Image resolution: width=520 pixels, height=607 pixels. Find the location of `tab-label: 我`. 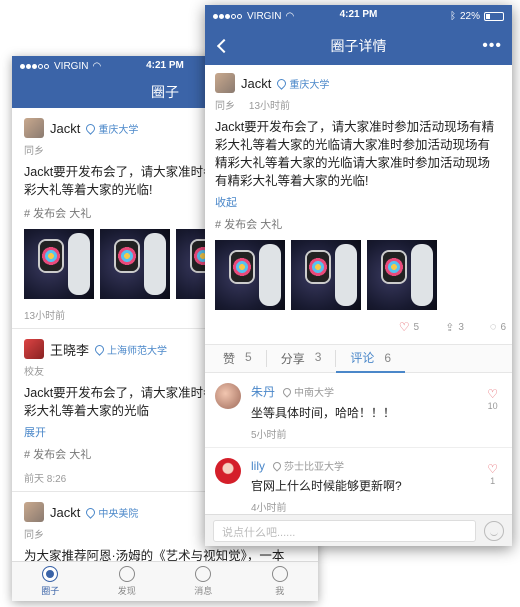

tab-label: 我 is located at coordinates (280, 591).